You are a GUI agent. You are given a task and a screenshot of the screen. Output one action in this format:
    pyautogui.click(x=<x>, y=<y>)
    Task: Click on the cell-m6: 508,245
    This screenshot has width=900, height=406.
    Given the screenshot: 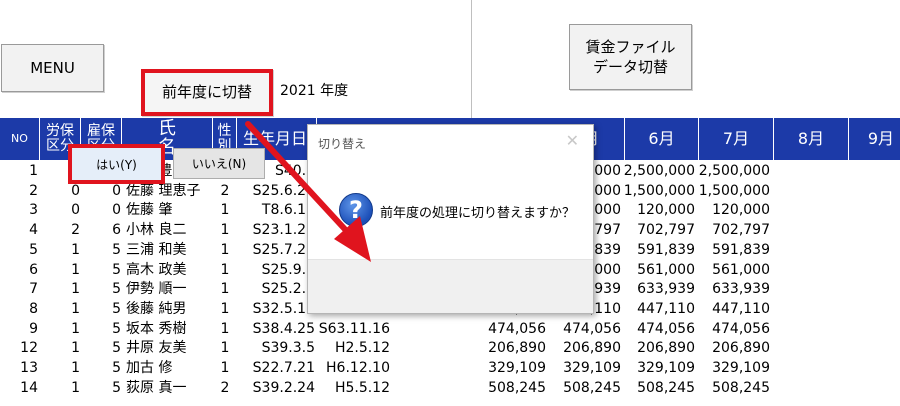 What is the action you would take?
    pyautogui.click(x=658, y=388)
    